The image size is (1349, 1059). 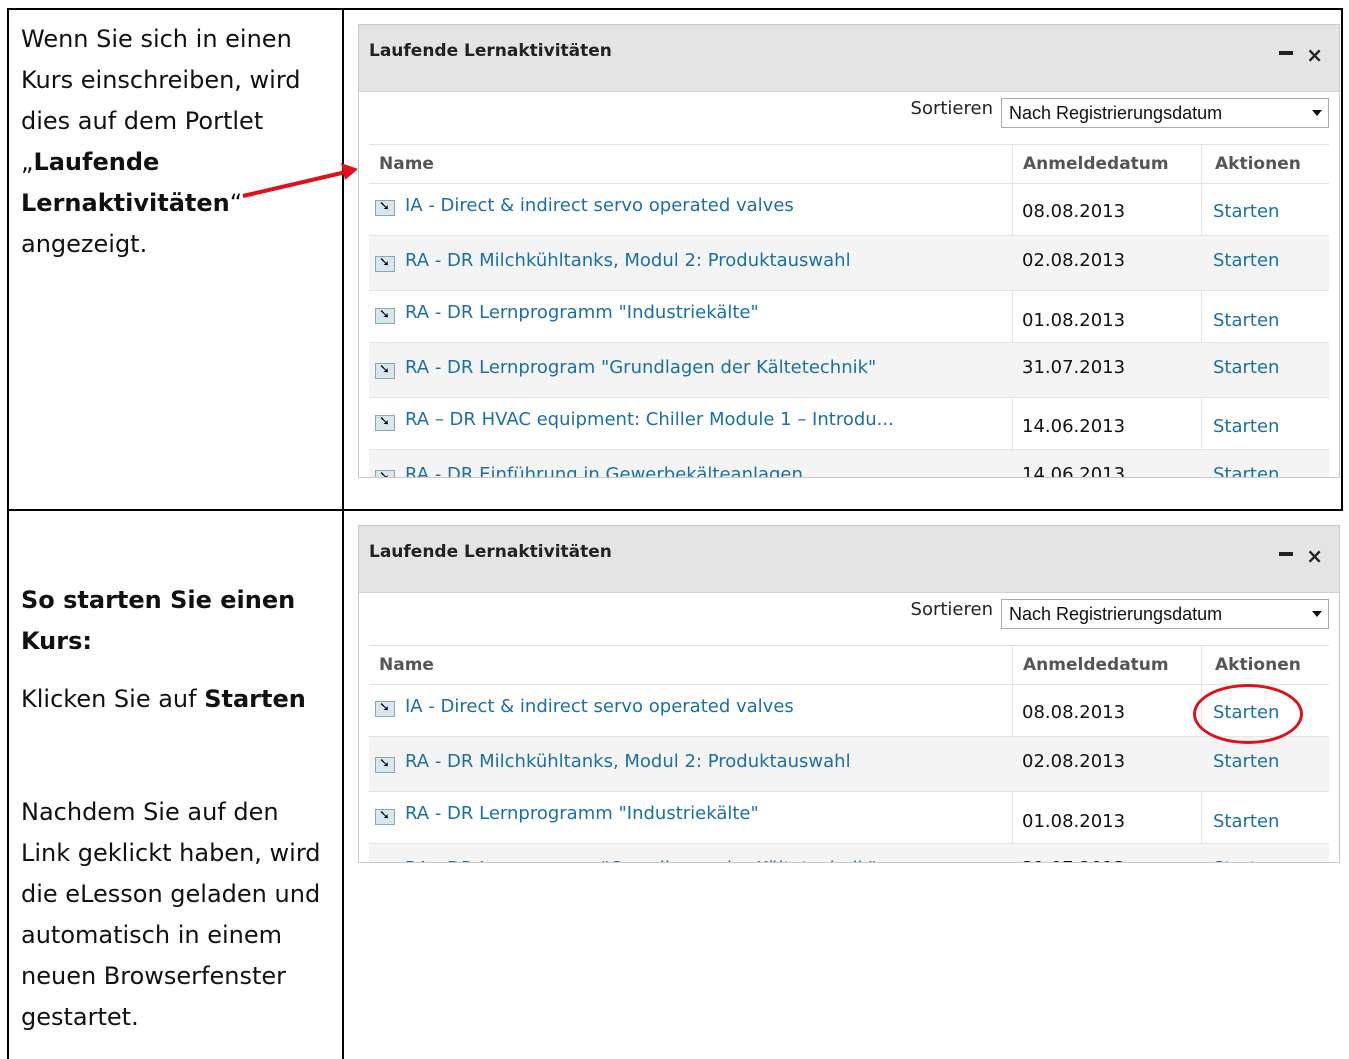 I want to click on after-line: automatisch in einem, so click(x=152, y=935).